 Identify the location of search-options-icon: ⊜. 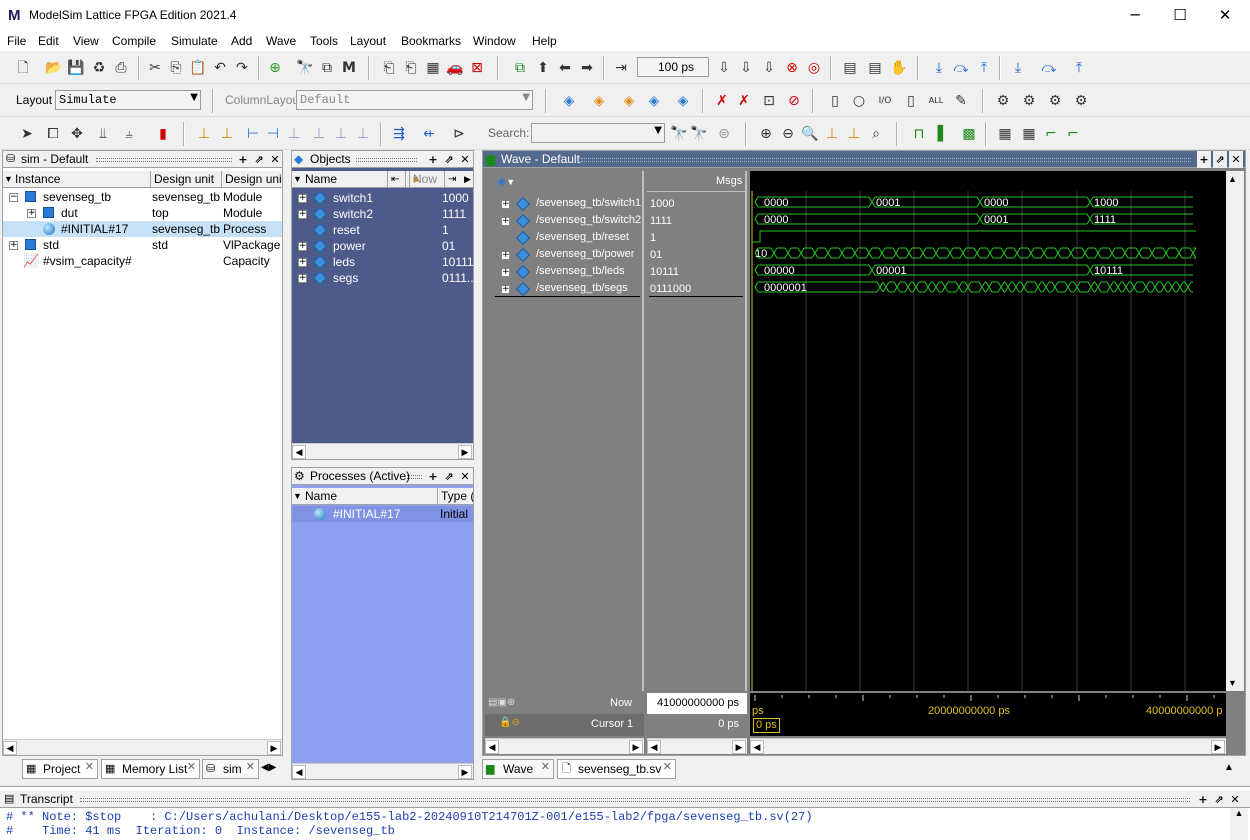
(724, 134).